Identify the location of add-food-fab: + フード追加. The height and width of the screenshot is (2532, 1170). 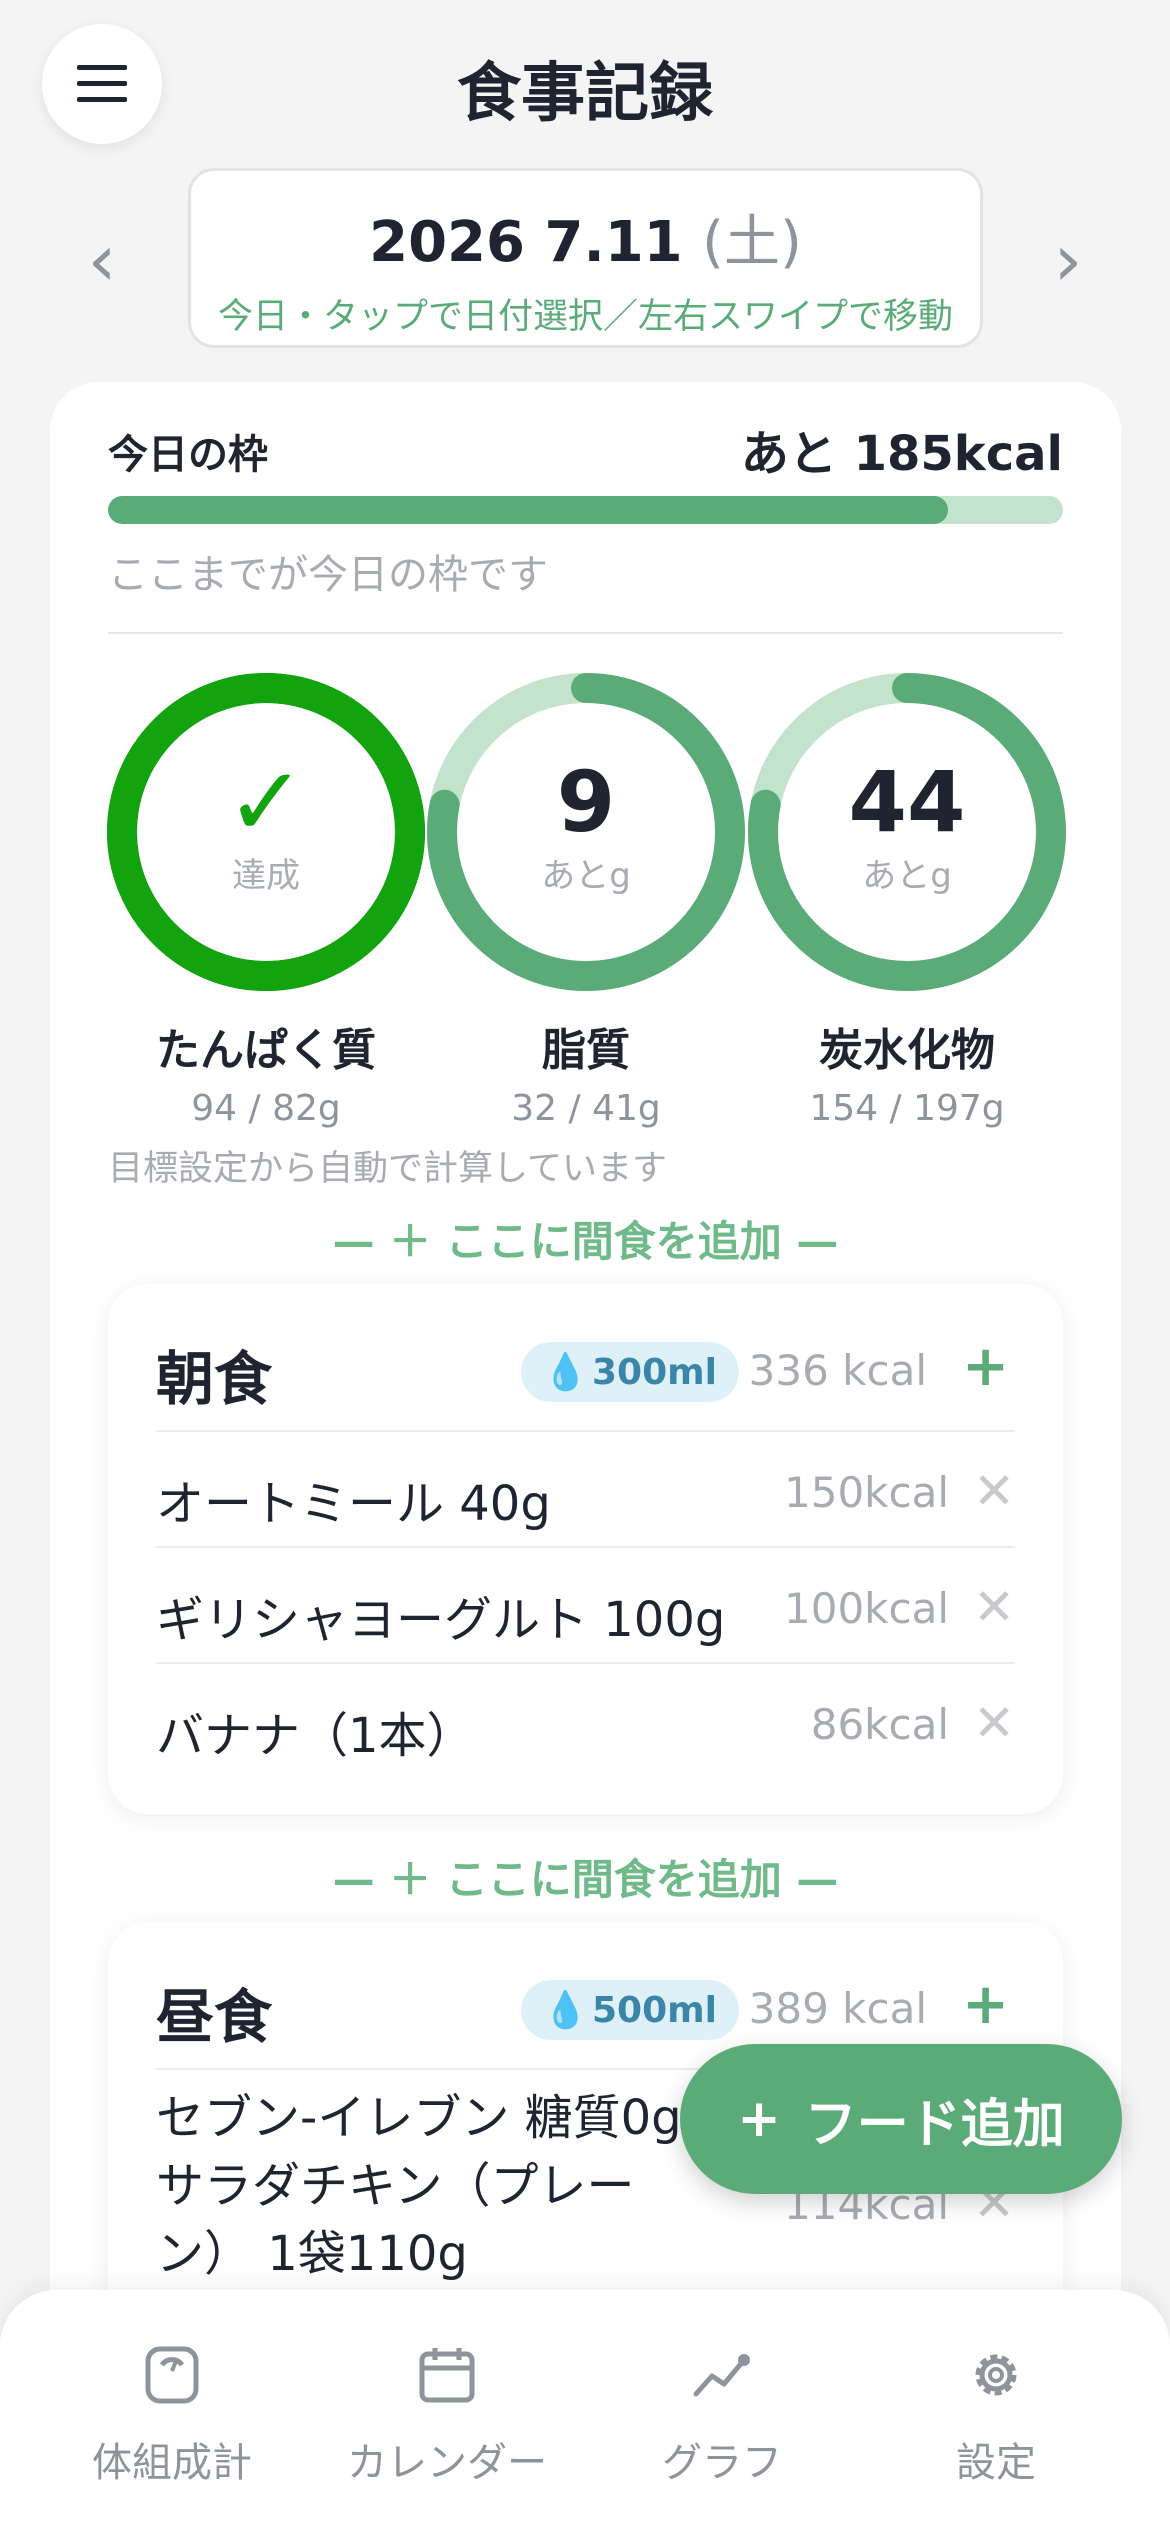
(901, 2119).